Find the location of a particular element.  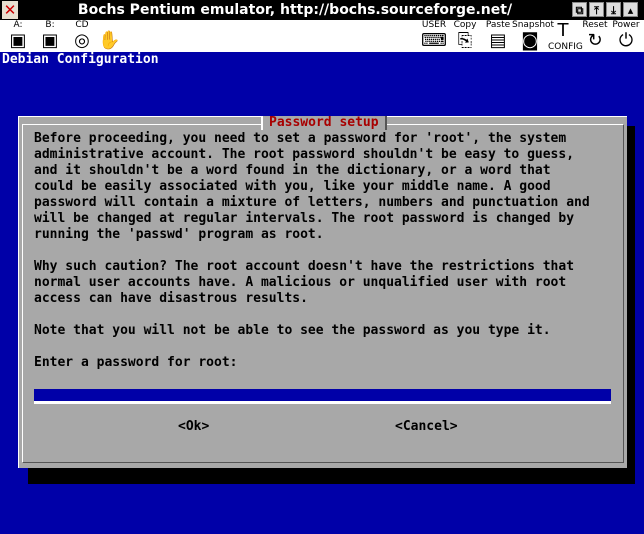

ok-button: <Ok> is located at coordinates (193, 427).